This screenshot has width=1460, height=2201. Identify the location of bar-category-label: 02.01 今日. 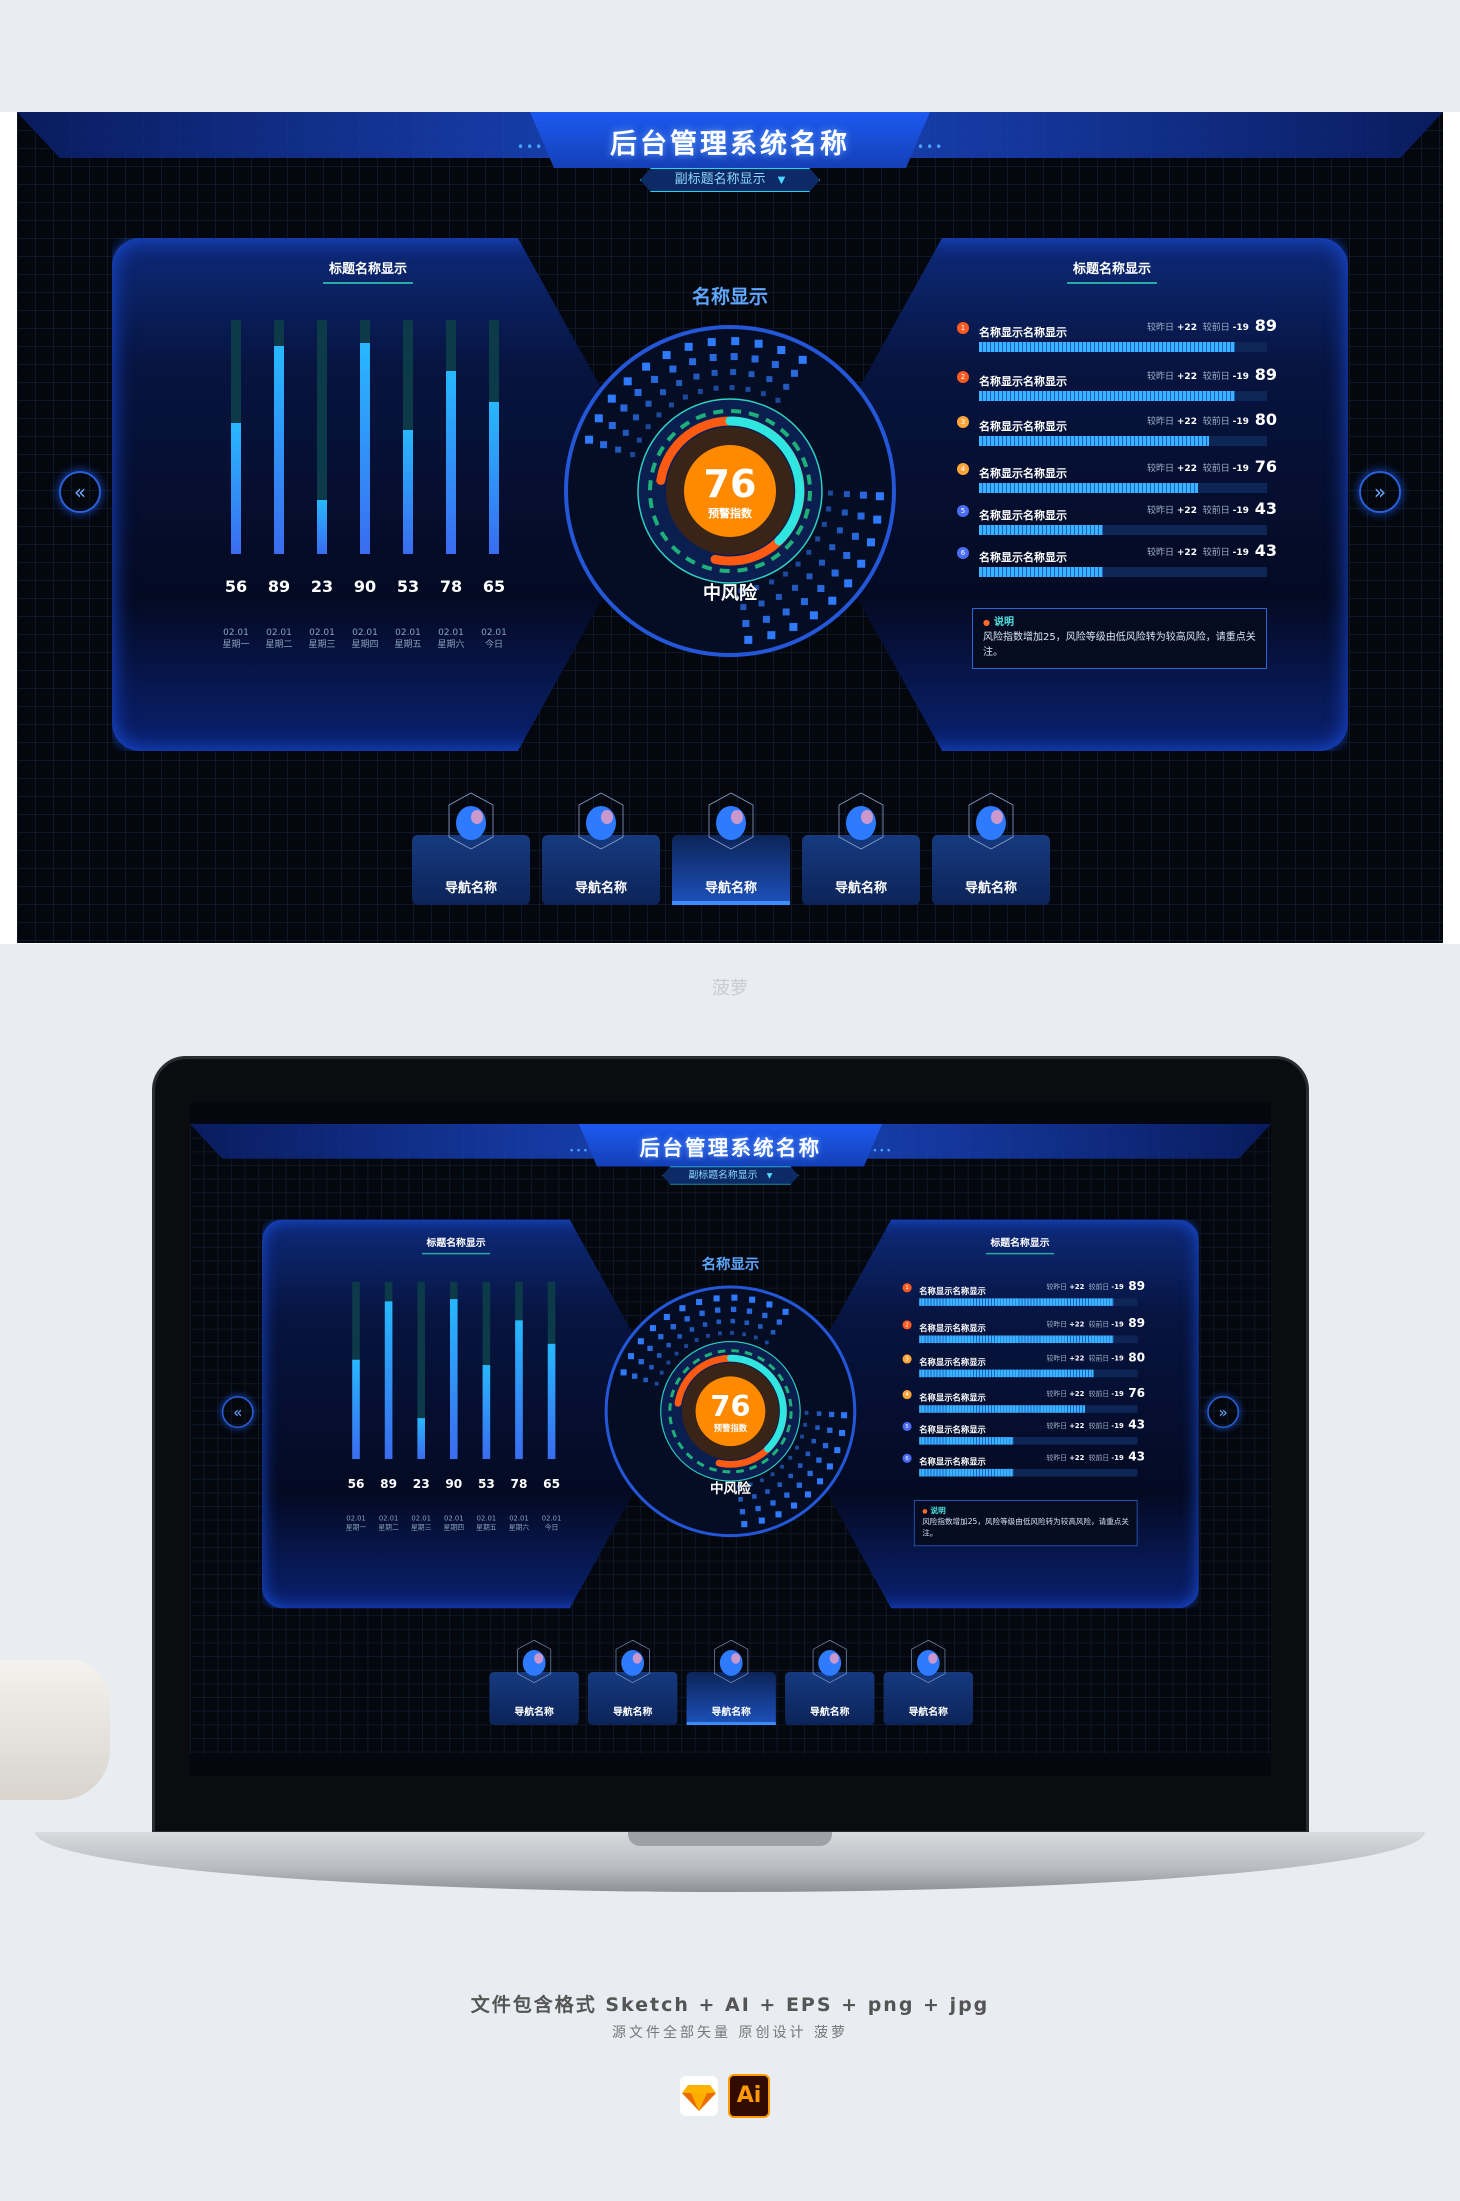
(494, 639).